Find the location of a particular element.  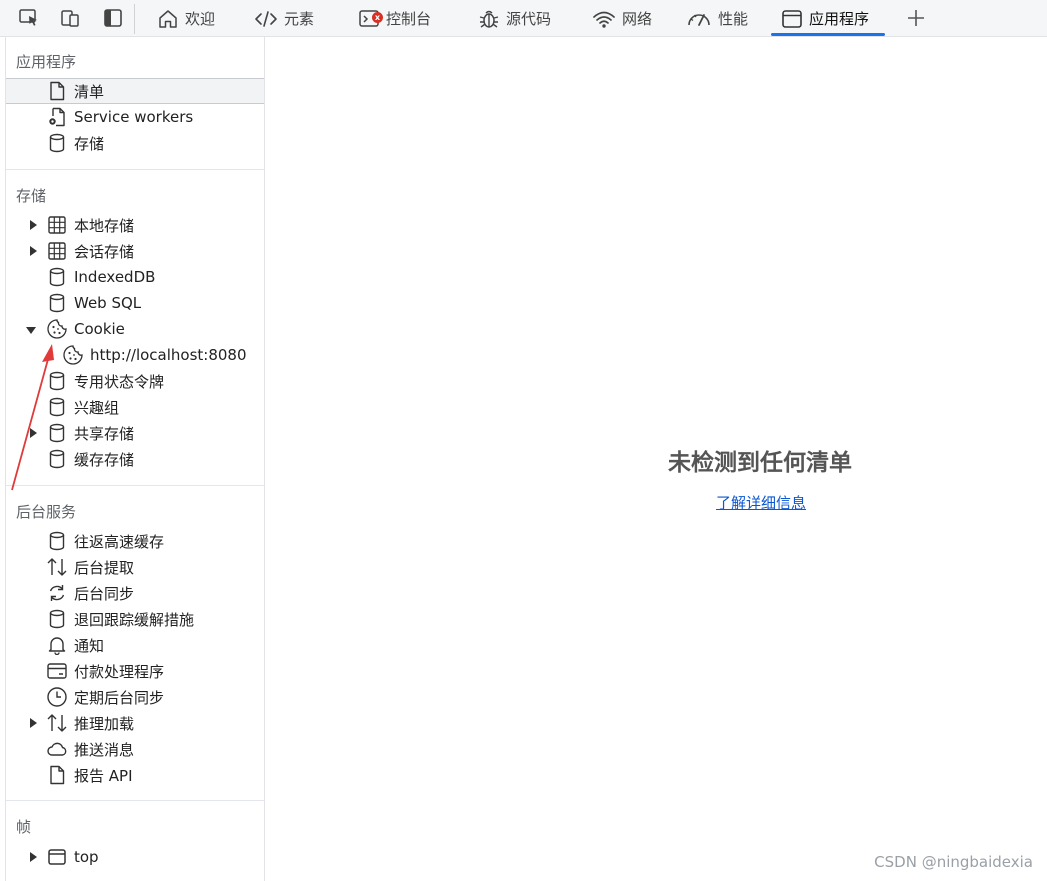

sidebar-item-label: 后台同步 is located at coordinates (104, 593).